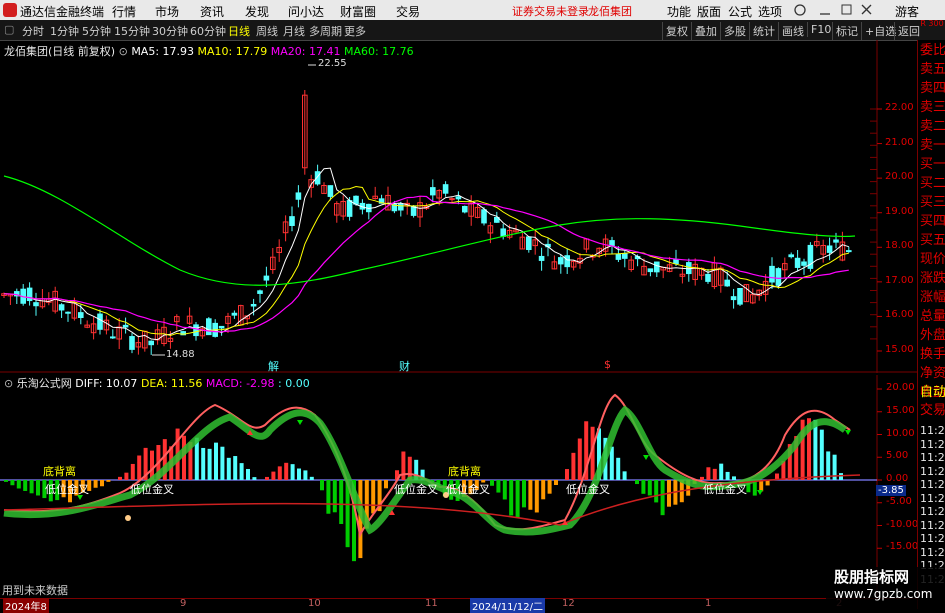 Image resolution: width=945 pixels, height=613 pixels. Describe the element at coordinates (96, 31) in the screenshot. I see `tab-5min: 5分钟` at that location.